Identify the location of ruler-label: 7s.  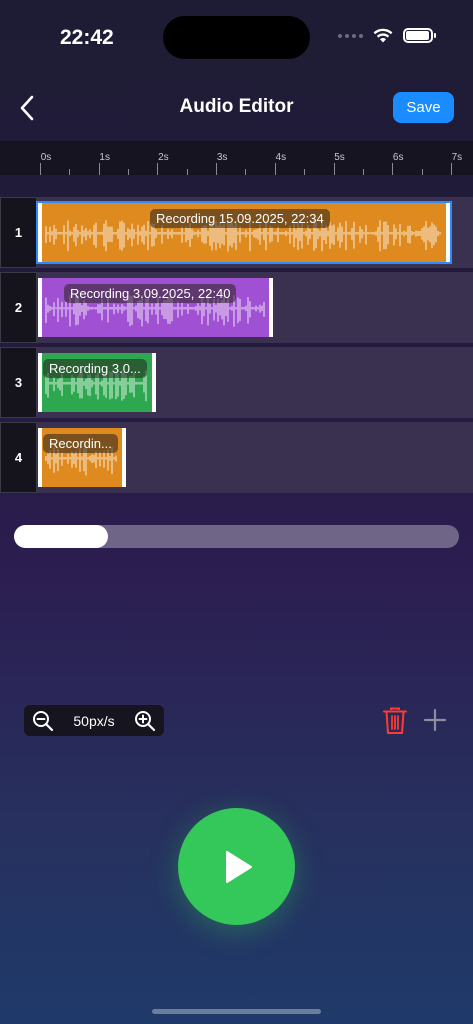
(457, 157).